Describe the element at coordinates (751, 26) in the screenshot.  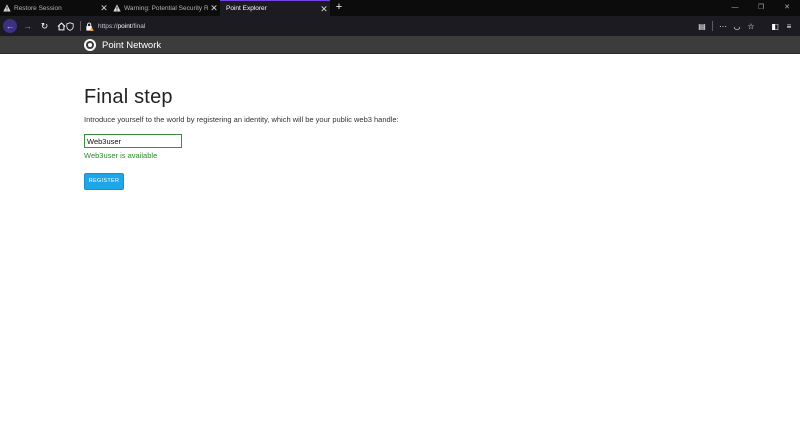
I see `bookmark-star-icon: ☆` at that location.